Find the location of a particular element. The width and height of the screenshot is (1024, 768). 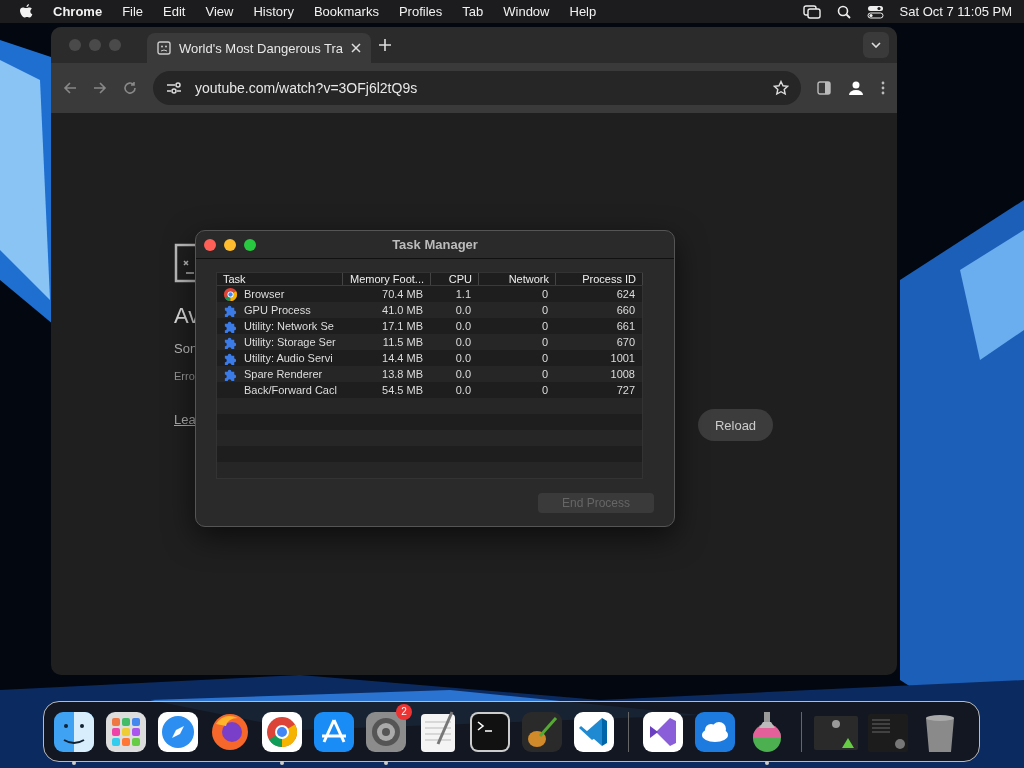

reload-button: Reload is located at coordinates (735, 425).